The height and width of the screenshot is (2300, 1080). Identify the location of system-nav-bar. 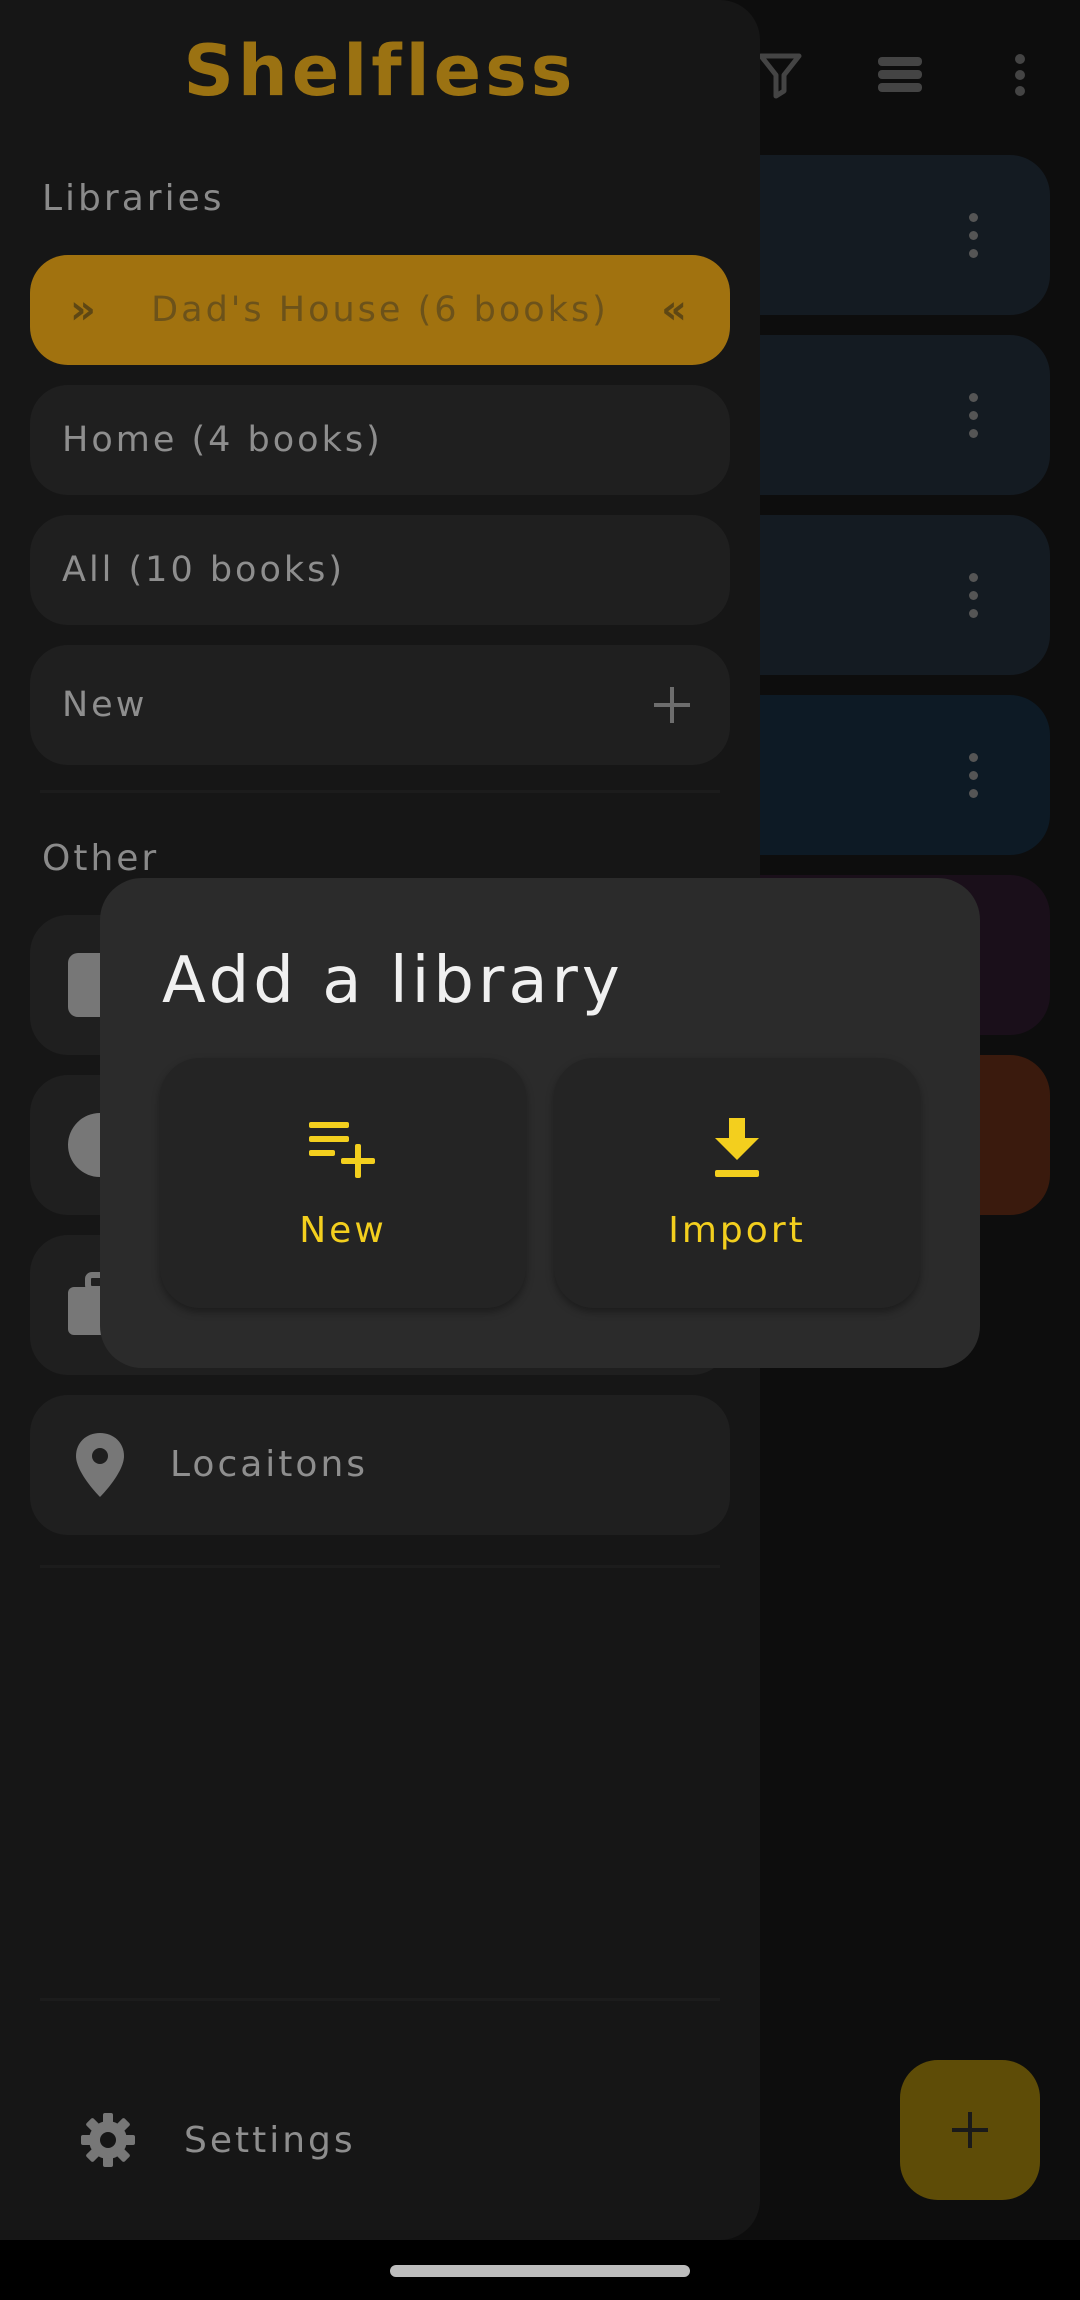
(540, 2270).